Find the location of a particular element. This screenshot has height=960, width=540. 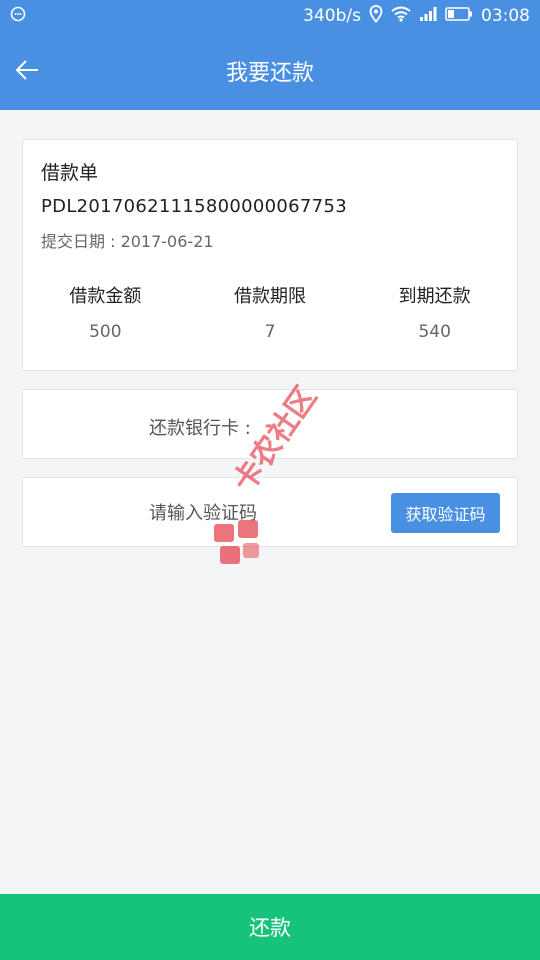

stat-header: 借款期限 is located at coordinates (270, 296).